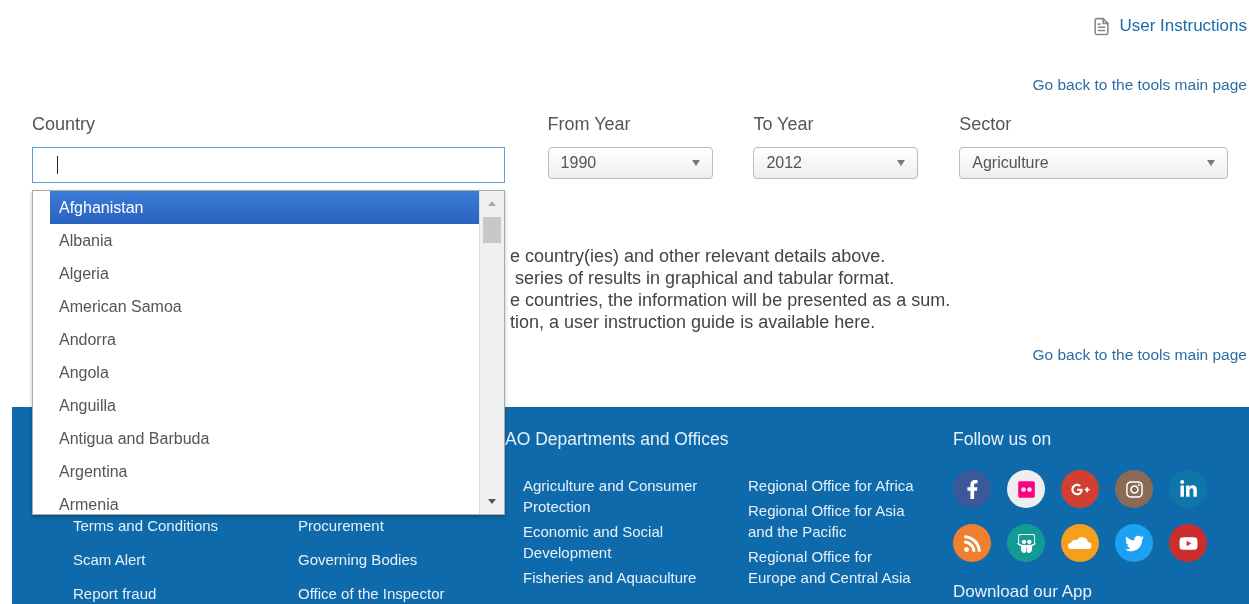 The width and height of the screenshot is (1249, 604). What do you see at coordinates (986, 124) in the screenshot?
I see `field-label: Sector` at bounding box center [986, 124].